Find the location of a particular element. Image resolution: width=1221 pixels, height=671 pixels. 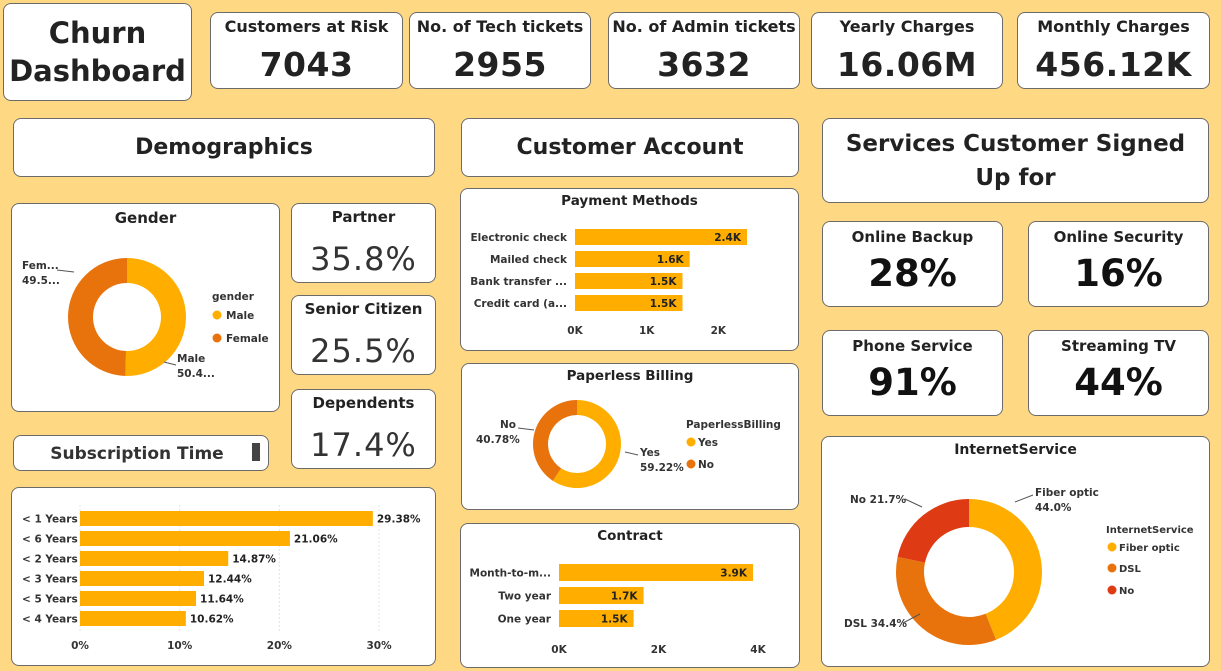

kpi-admin-tickets: No. of Admin tickets 3632 is located at coordinates (704, 50).